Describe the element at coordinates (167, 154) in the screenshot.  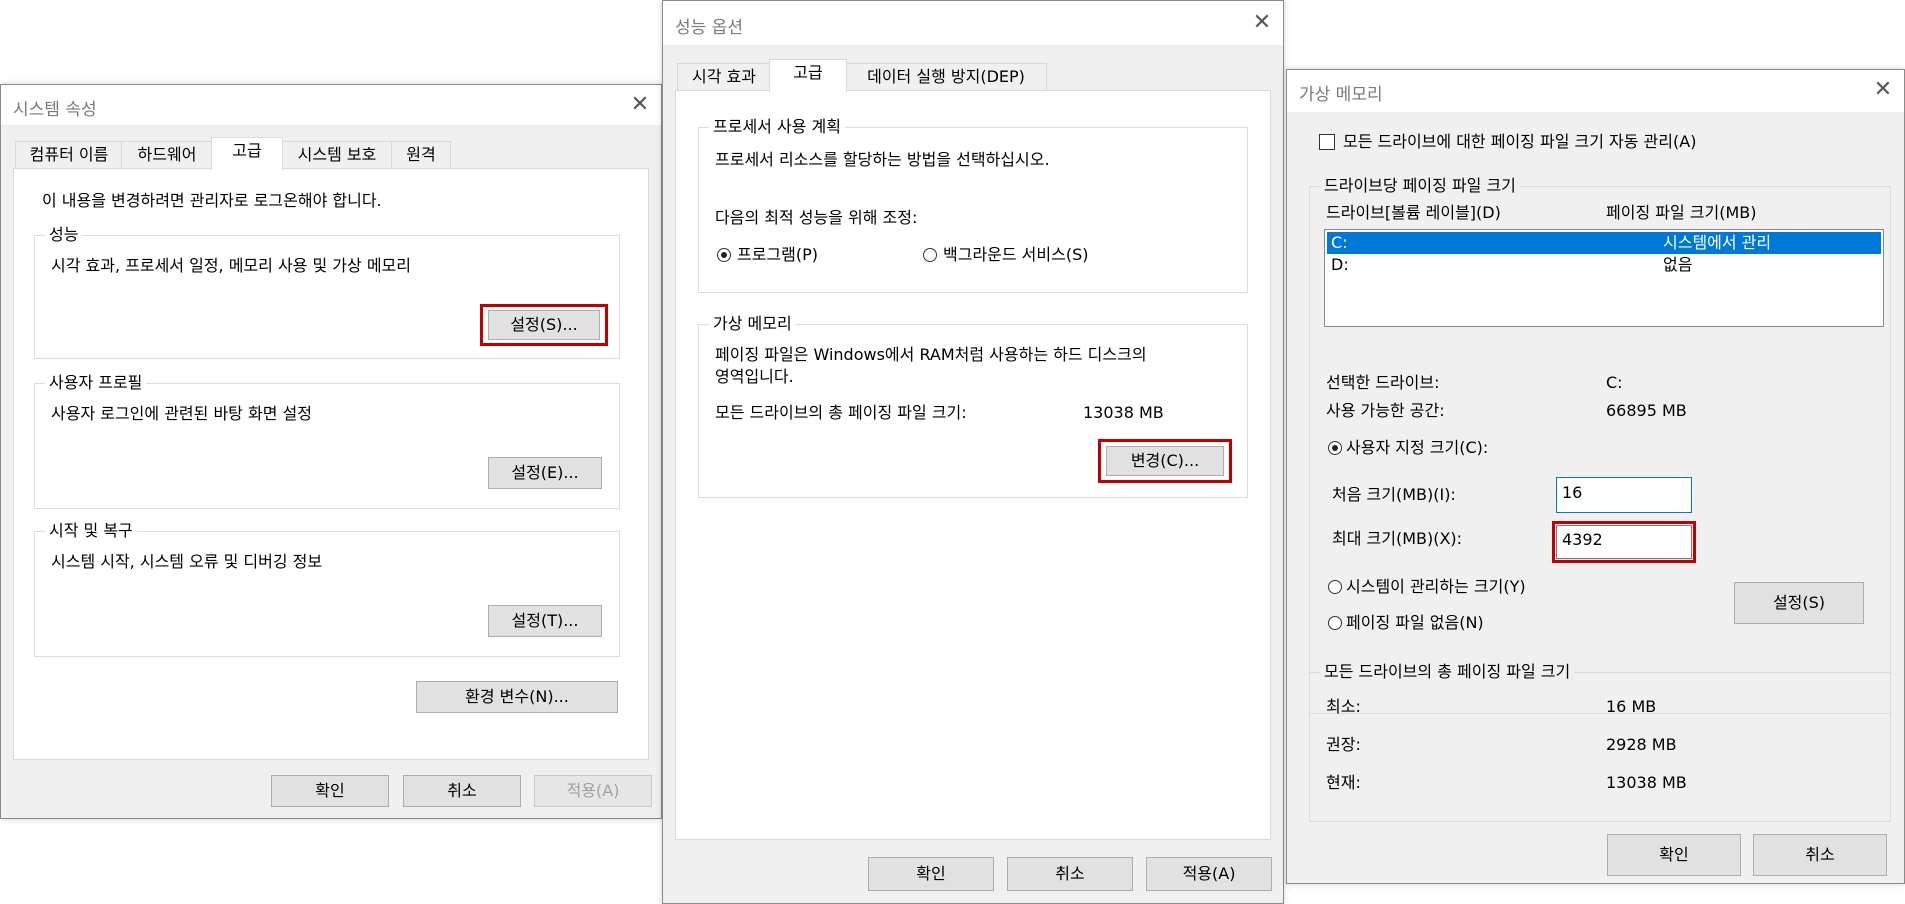
I see `tab-hardware: 하드웨어` at that location.